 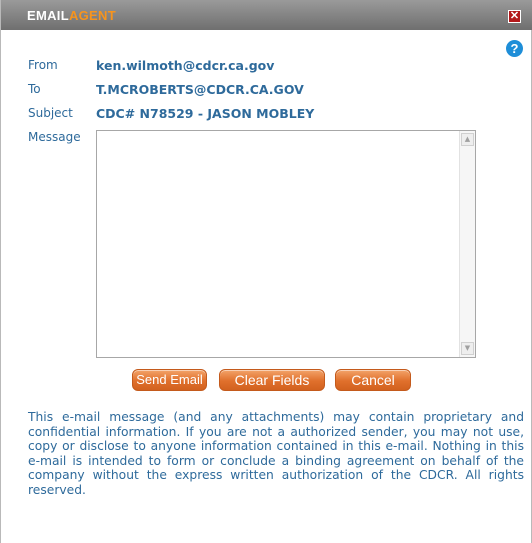 What do you see at coordinates (373, 380) in the screenshot?
I see `cancel-button: Cancel` at bounding box center [373, 380].